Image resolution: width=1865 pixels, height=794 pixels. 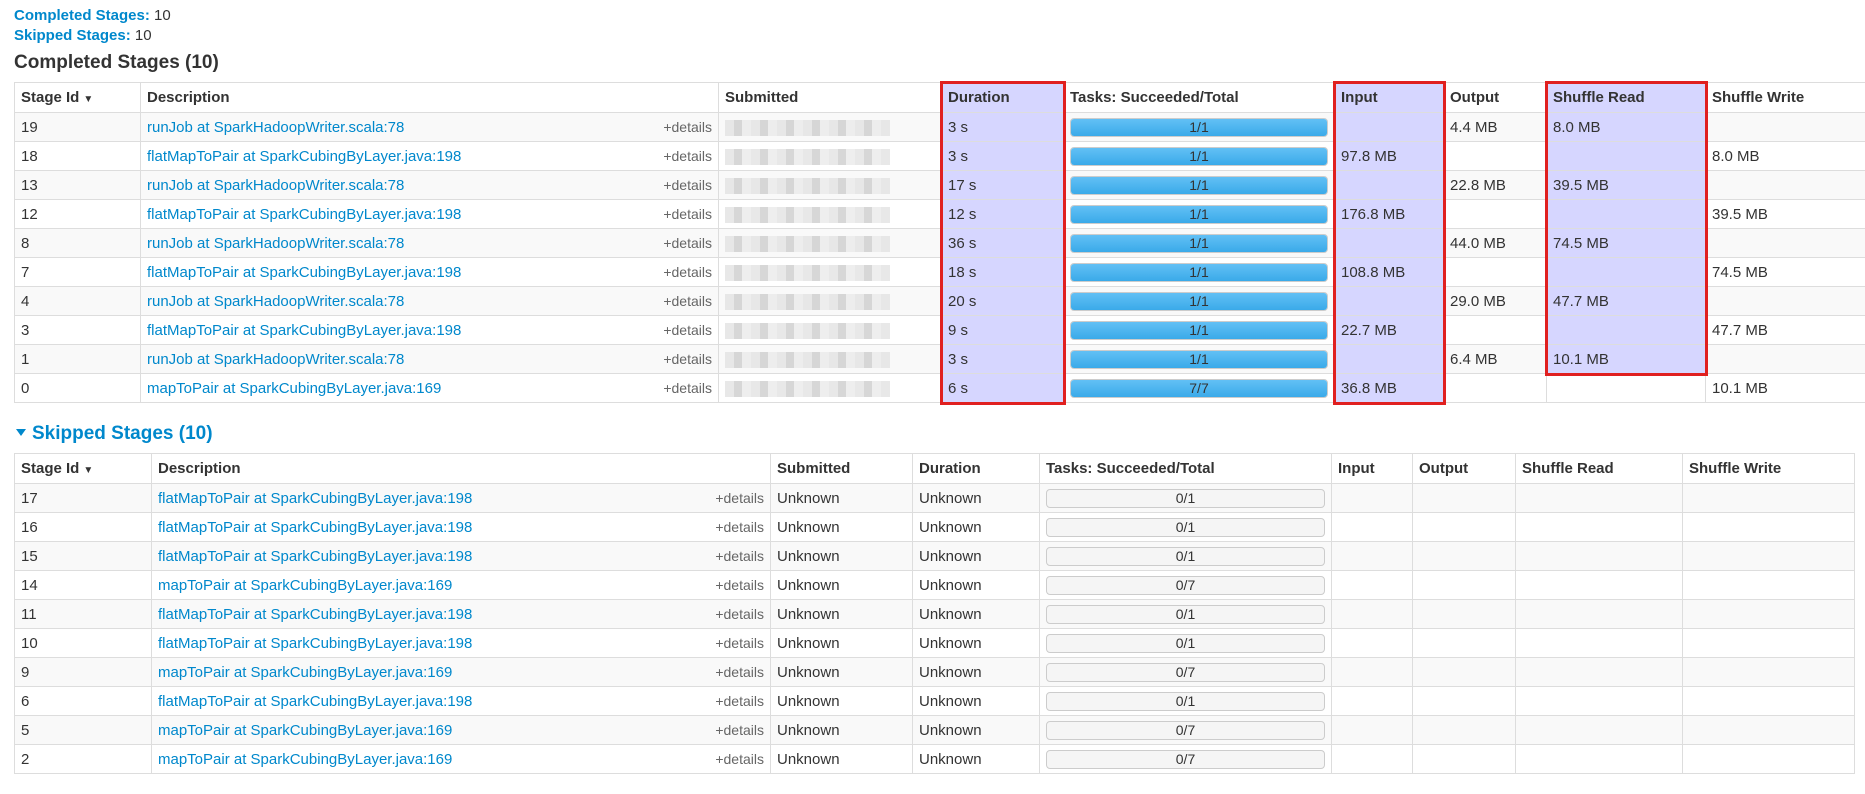 I want to click on skipped-stages-link: Skipped Stages:, so click(x=72, y=35).